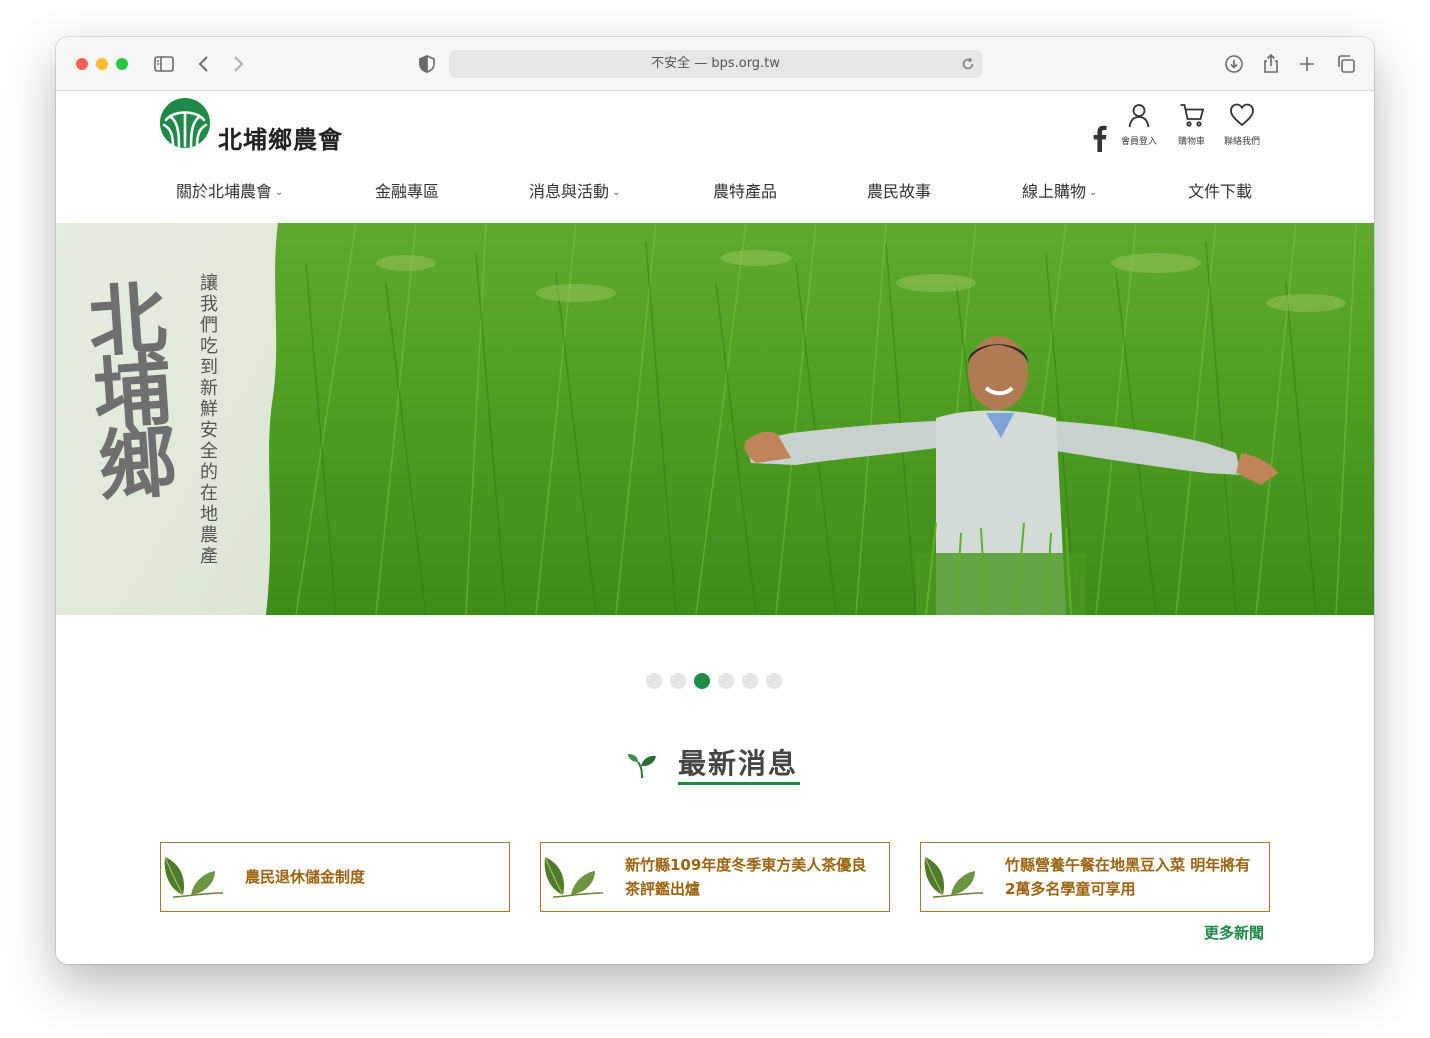 The width and height of the screenshot is (1430, 1038). What do you see at coordinates (204, 64) in the screenshot?
I see `back-icon` at bounding box center [204, 64].